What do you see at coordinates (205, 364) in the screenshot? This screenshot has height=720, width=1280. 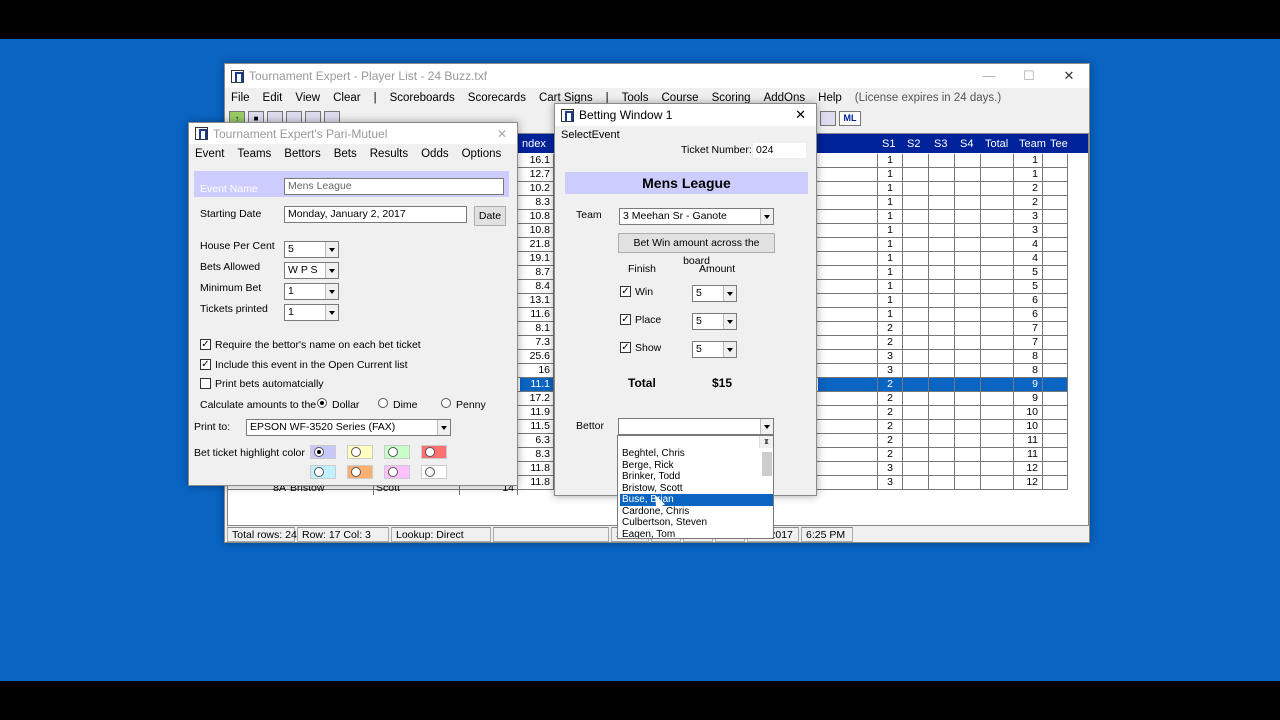 I see `include-event-checkbox: ✓` at bounding box center [205, 364].